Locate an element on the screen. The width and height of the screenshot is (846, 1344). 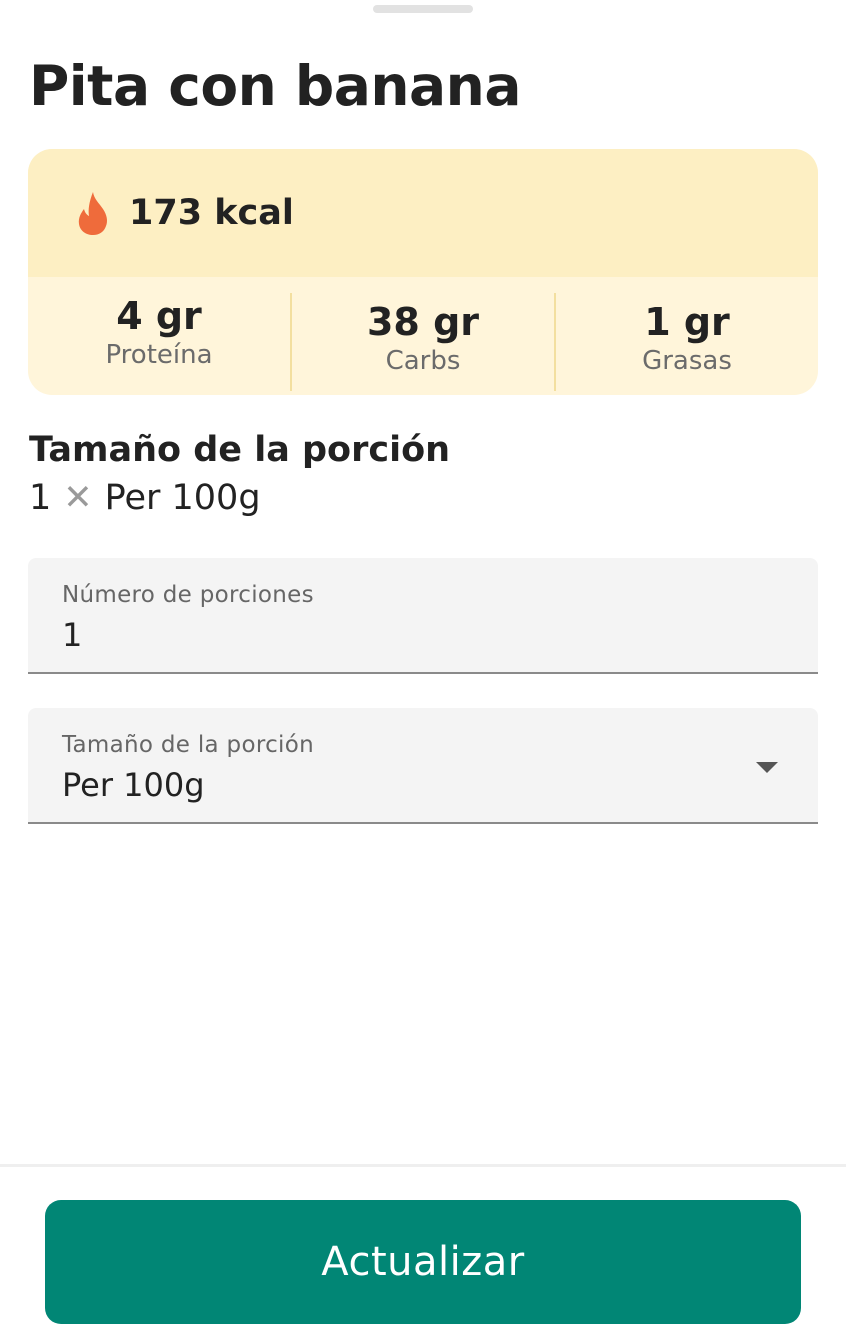
macros-row: 4 gr Proteína 38 gr Carbs 1 gr Grasas is located at coordinates (423, 336).